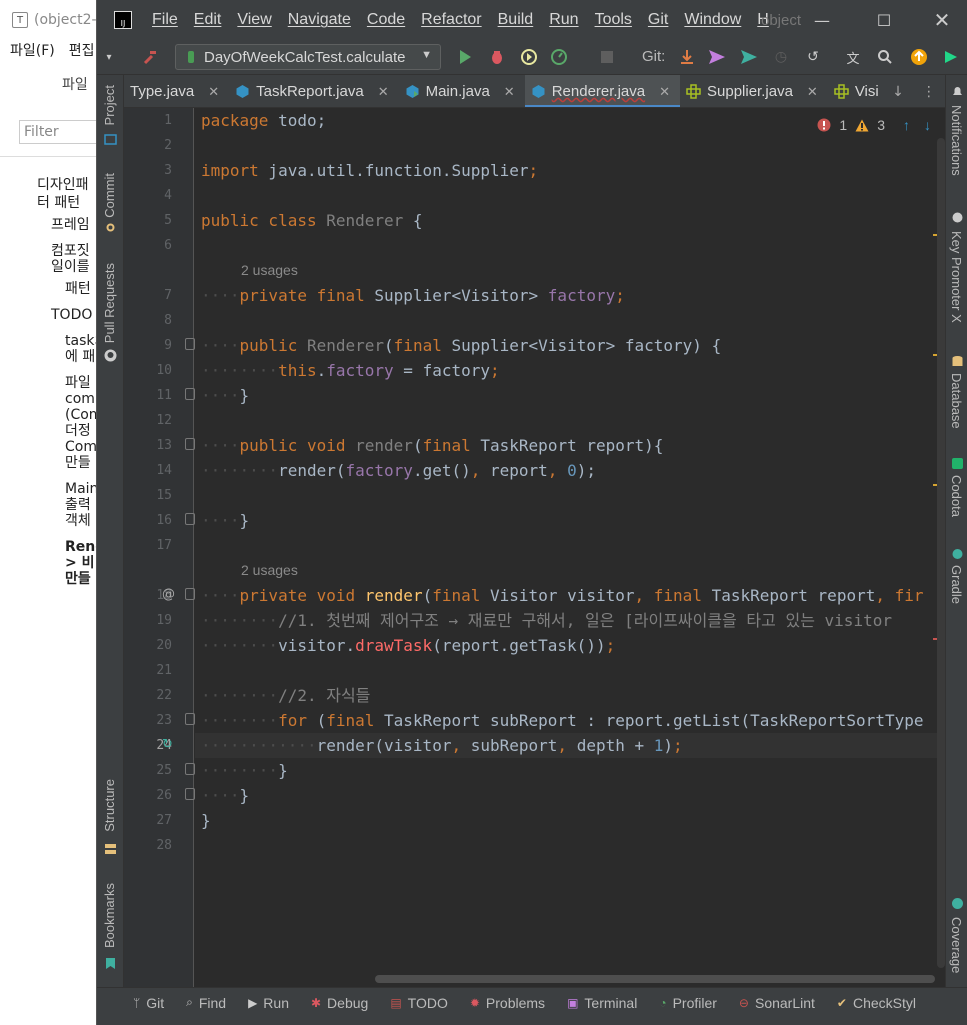 This screenshot has width=967, height=1025. What do you see at coordinates (898, 92) in the screenshot?
I see `arrow-down-icon: ↓` at bounding box center [898, 92].